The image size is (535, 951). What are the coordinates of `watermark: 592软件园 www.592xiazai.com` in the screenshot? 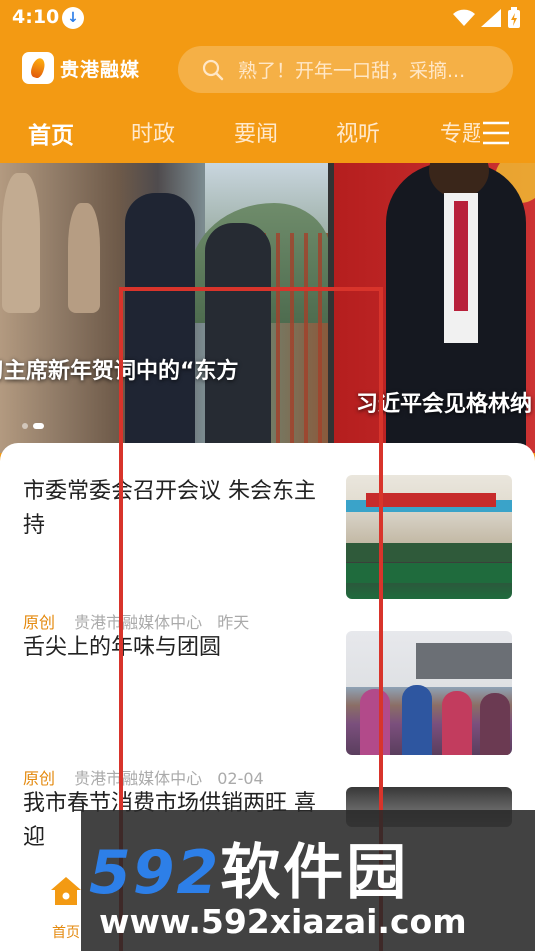 It's located at (308, 880).